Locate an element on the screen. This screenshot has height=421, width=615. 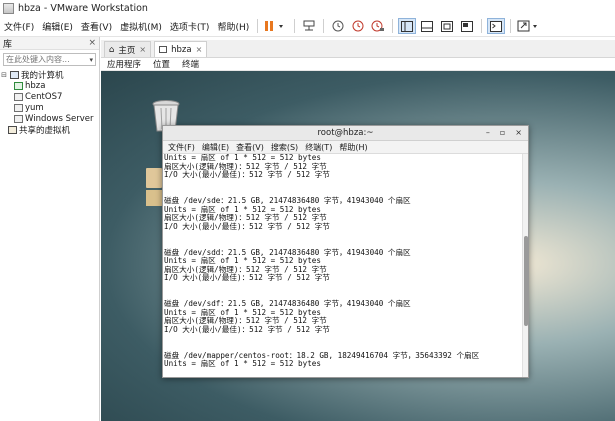
guest-terminal-menu: 终端 is located at coordinates (190, 64).